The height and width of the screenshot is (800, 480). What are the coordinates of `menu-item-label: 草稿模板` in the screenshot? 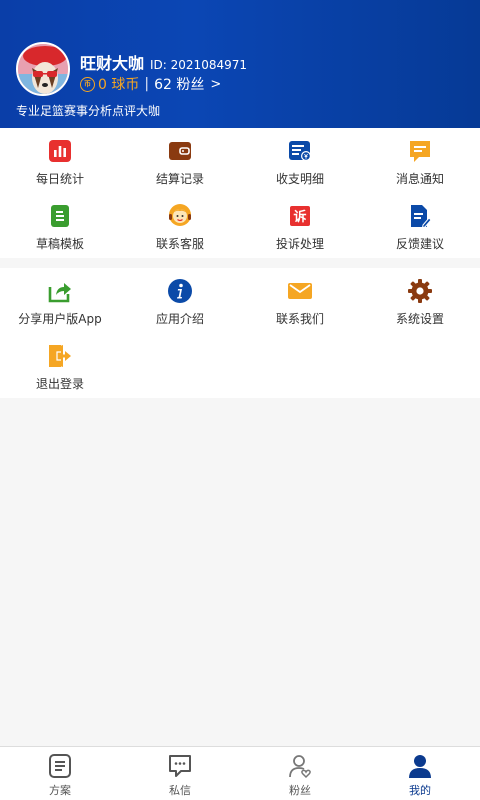 It's located at (59, 244).